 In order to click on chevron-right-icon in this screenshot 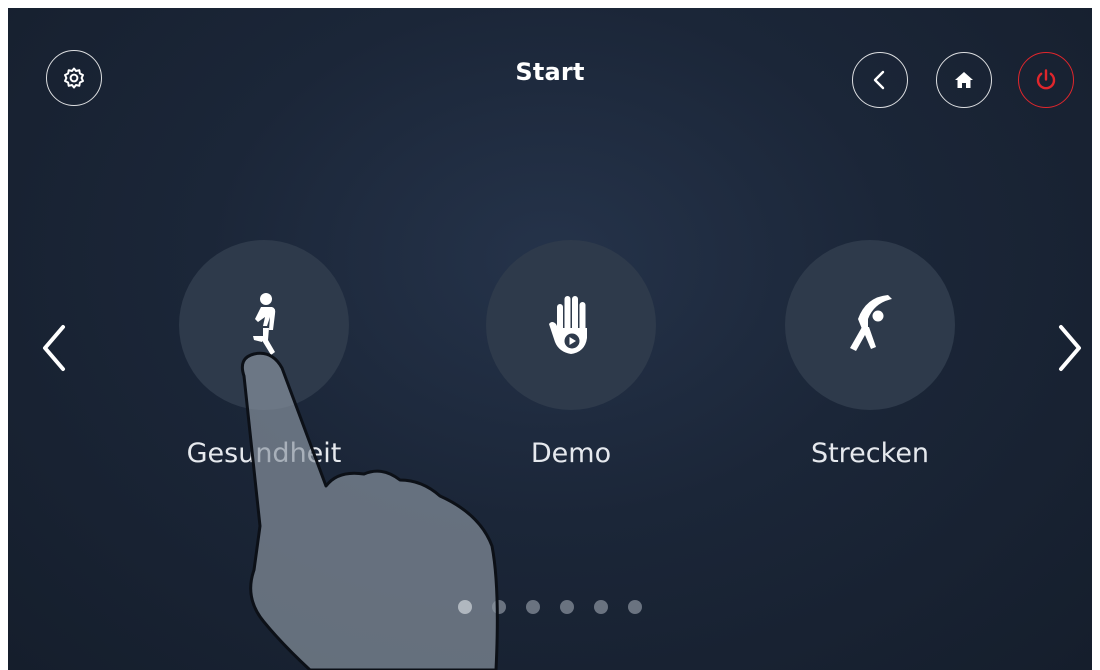, I will do `click(1070, 348)`.